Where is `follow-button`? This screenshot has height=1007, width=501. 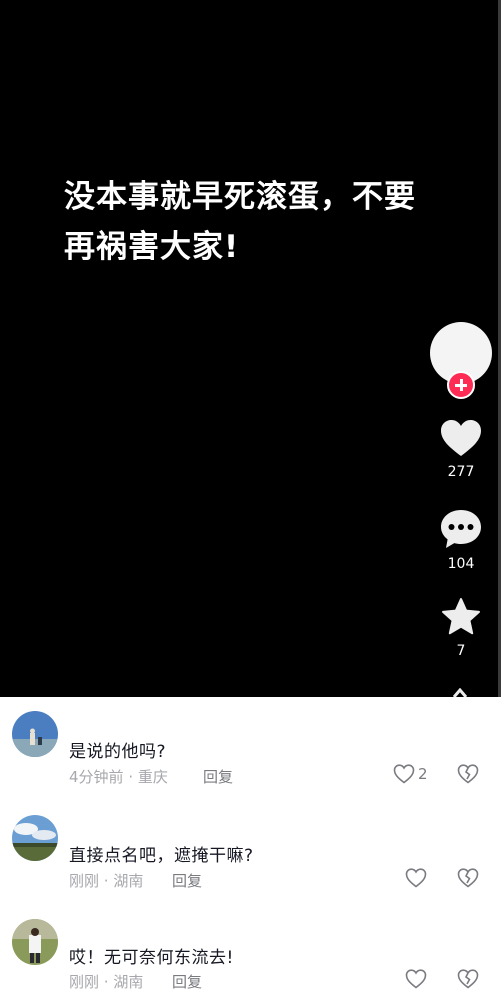 follow-button is located at coordinates (461, 385).